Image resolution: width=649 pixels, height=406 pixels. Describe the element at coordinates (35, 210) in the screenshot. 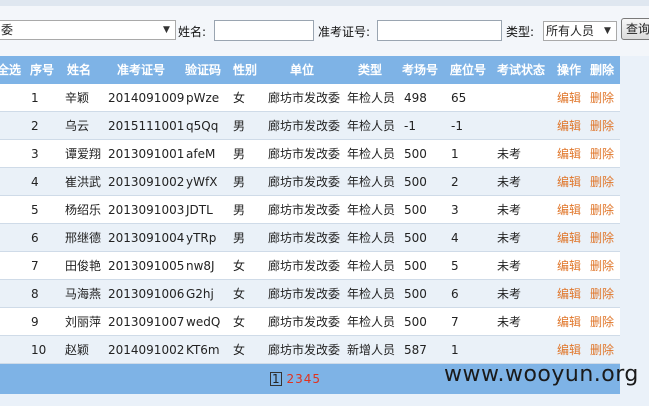

I see `index-cell: 5` at that location.